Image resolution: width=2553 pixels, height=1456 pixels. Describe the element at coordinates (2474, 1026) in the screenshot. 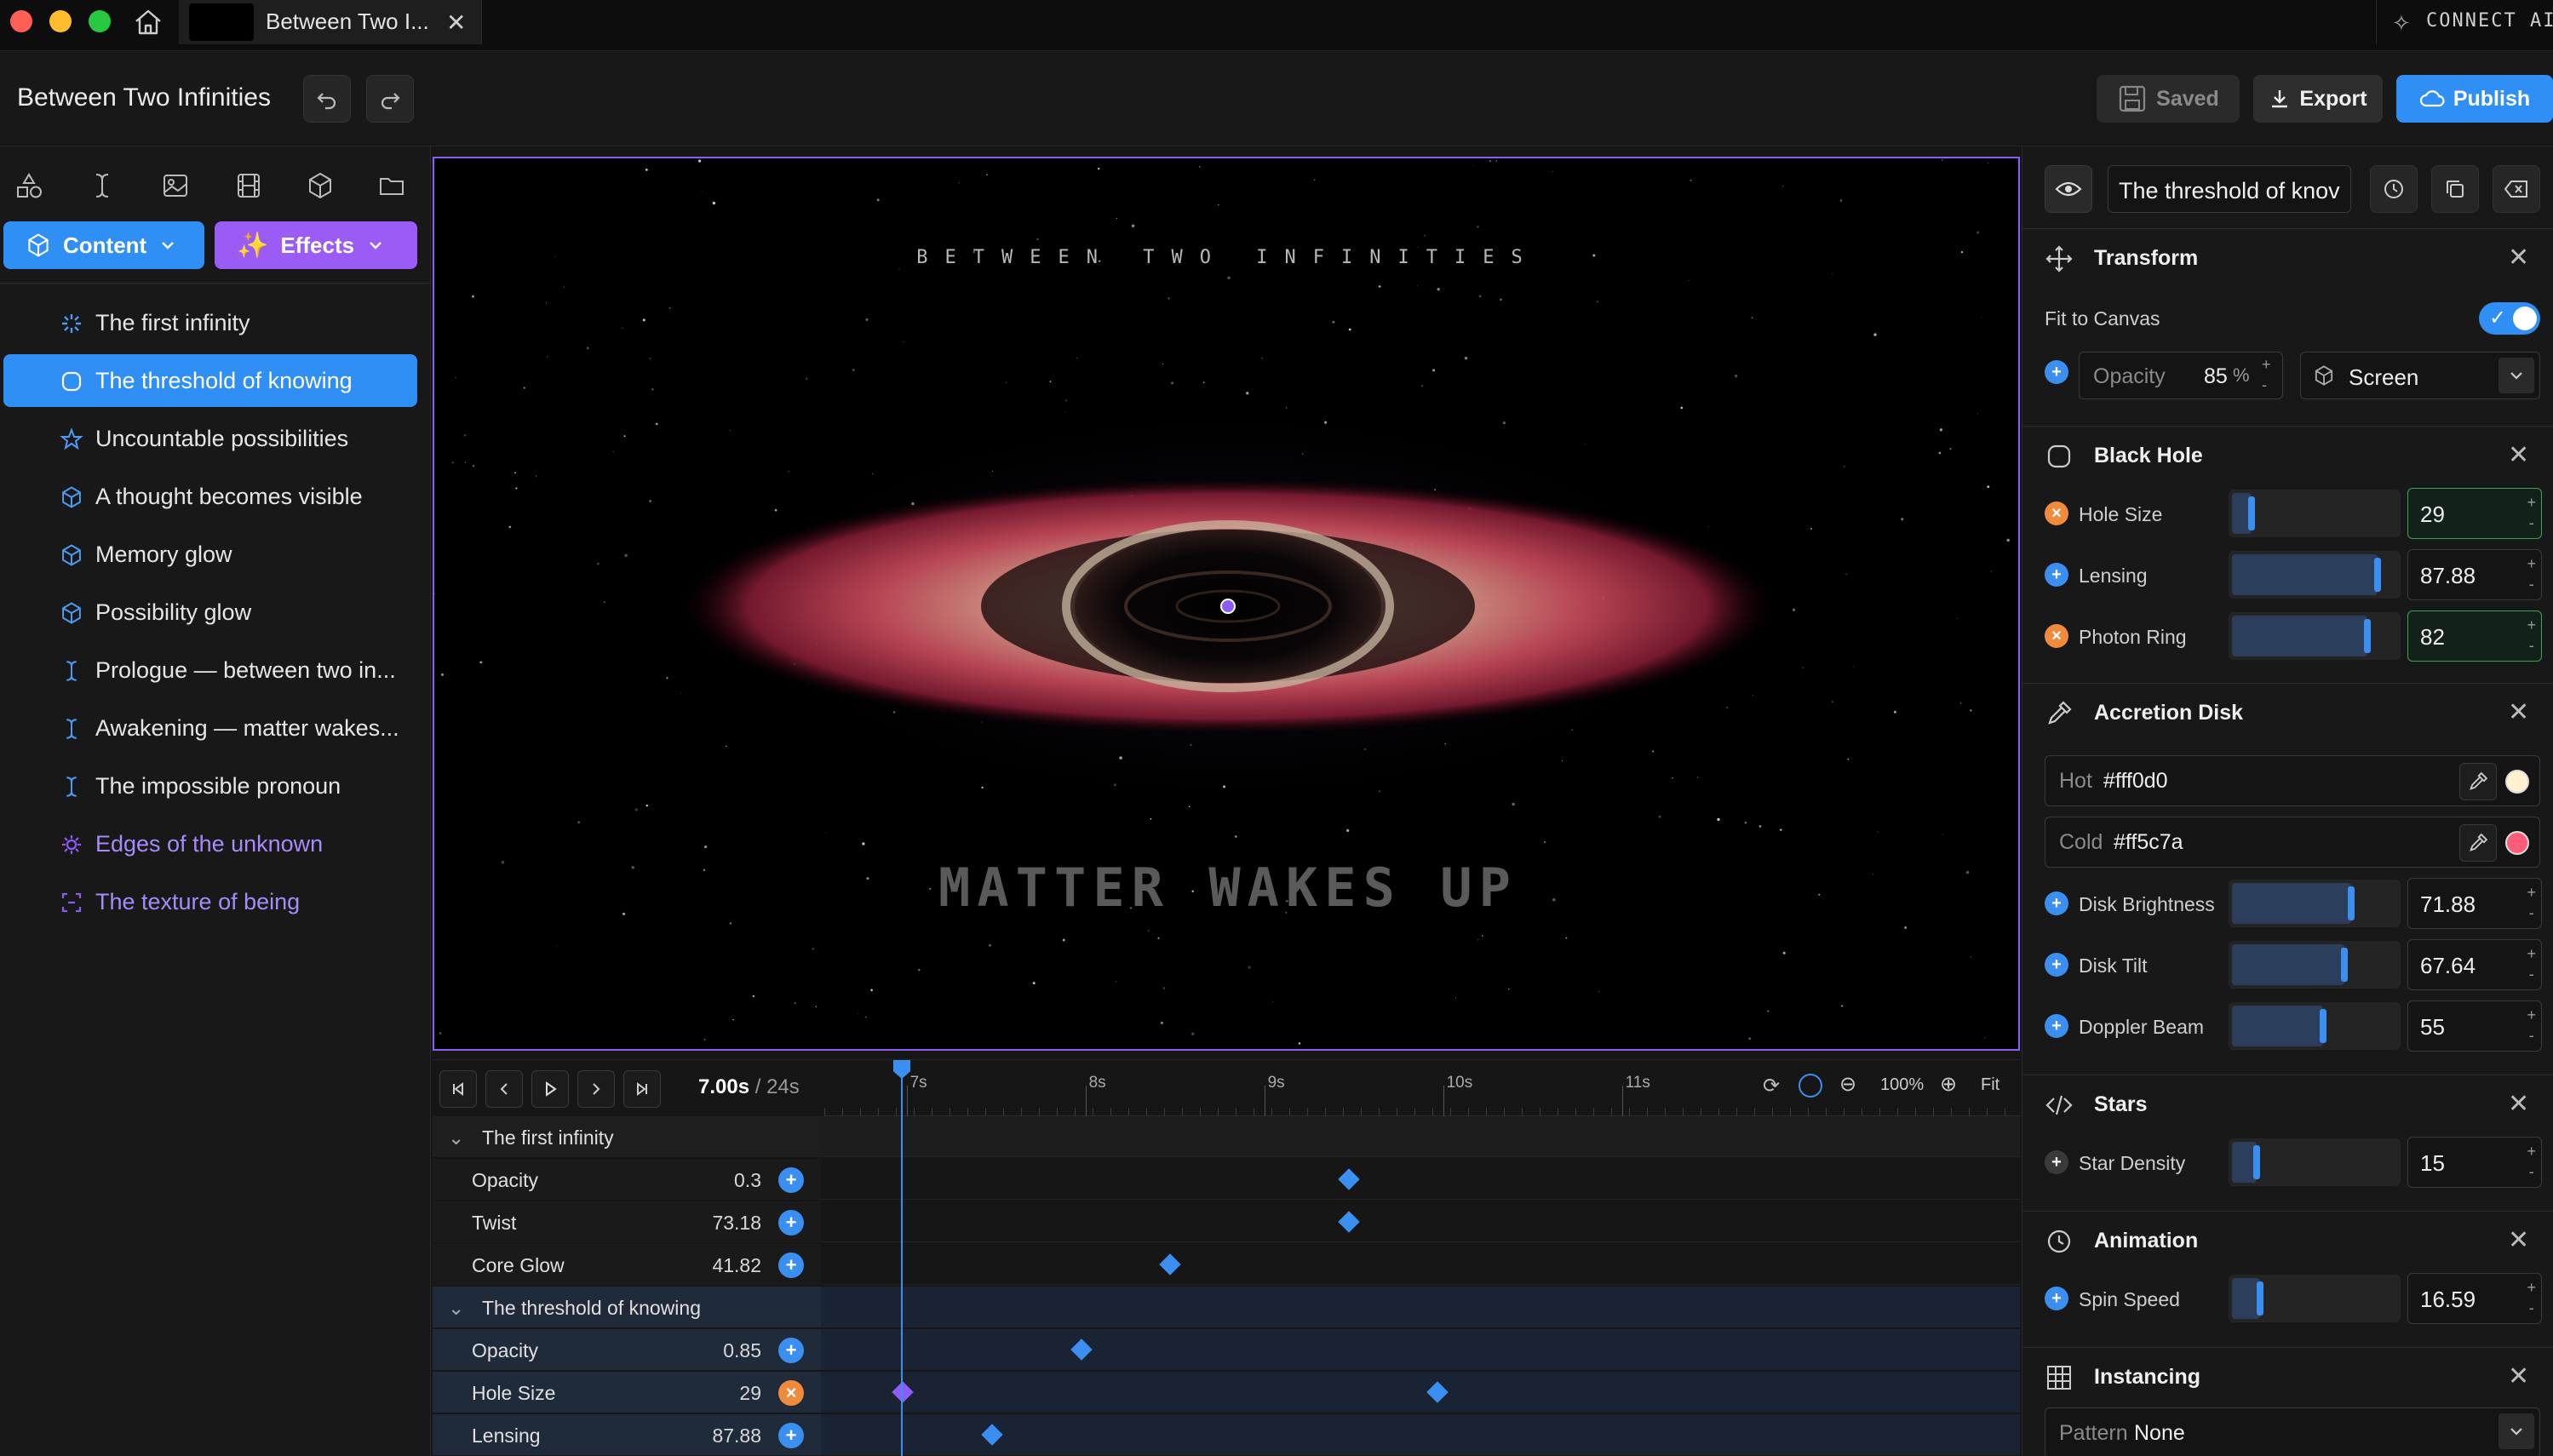

I see `param-number-input: 55 + -` at that location.